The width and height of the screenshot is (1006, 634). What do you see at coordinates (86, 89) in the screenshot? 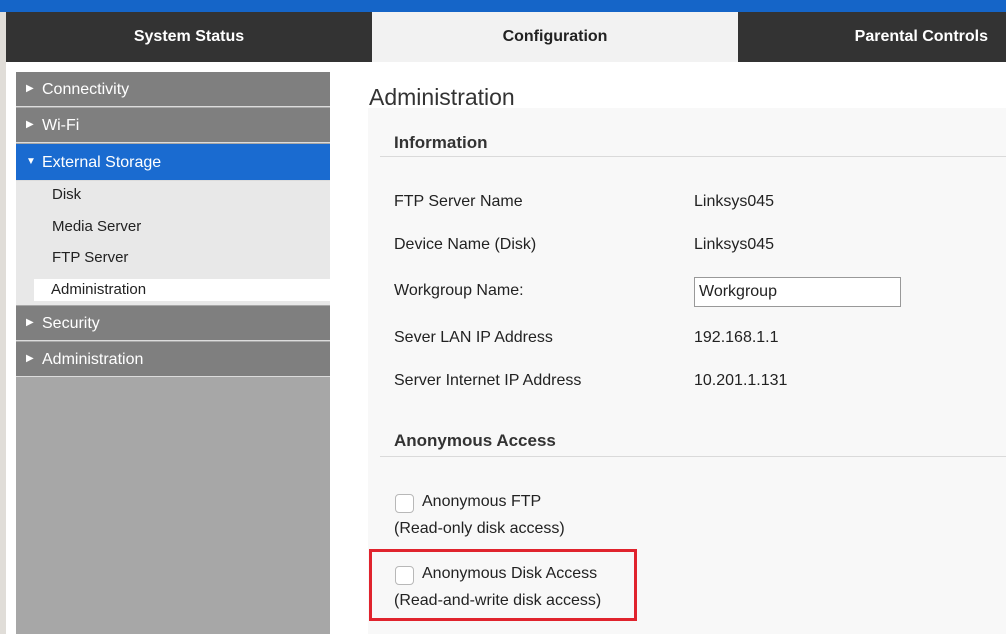
I see `sidebar-item-label: Connectivity` at bounding box center [86, 89].